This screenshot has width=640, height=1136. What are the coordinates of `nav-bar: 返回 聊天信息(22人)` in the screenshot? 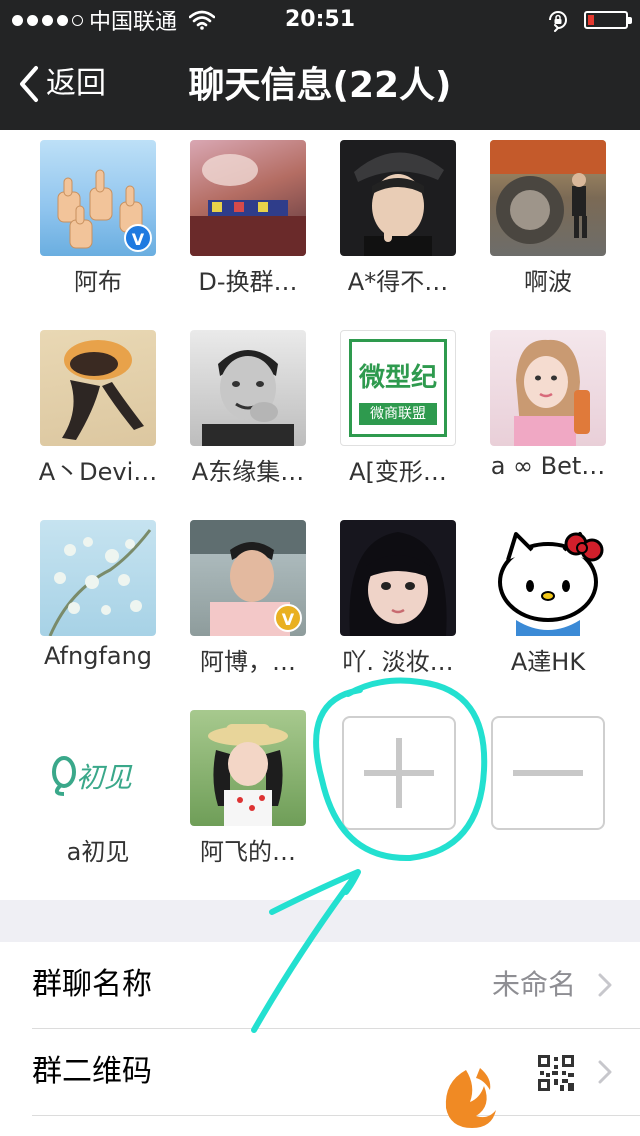 It's located at (320, 85).